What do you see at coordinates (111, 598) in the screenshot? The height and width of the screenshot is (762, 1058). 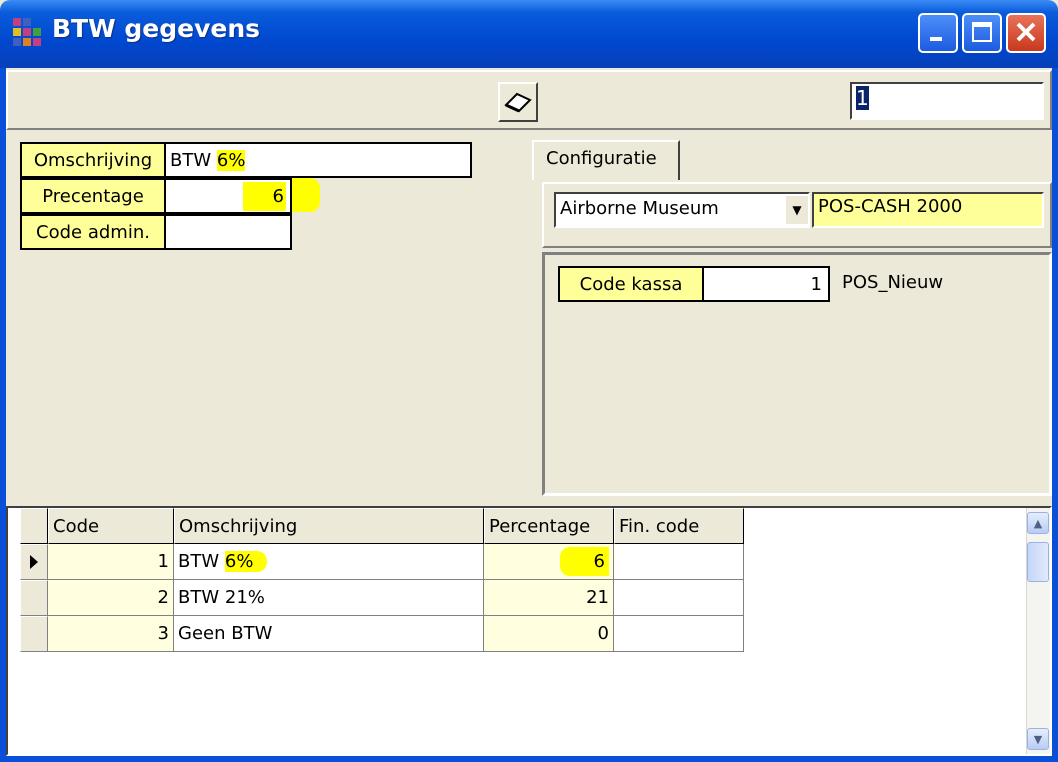 I see `table-cell-code: 2` at bounding box center [111, 598].